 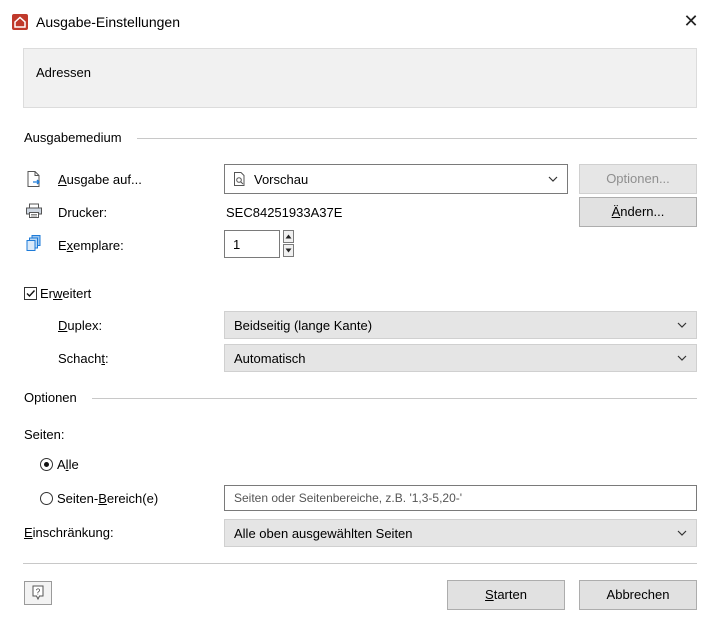 What do you see at coordinates (73, 137) in the screenshot?
I see `group-label-ausgabemedium: Ausgabemedium` at bounding box center [73, 137].